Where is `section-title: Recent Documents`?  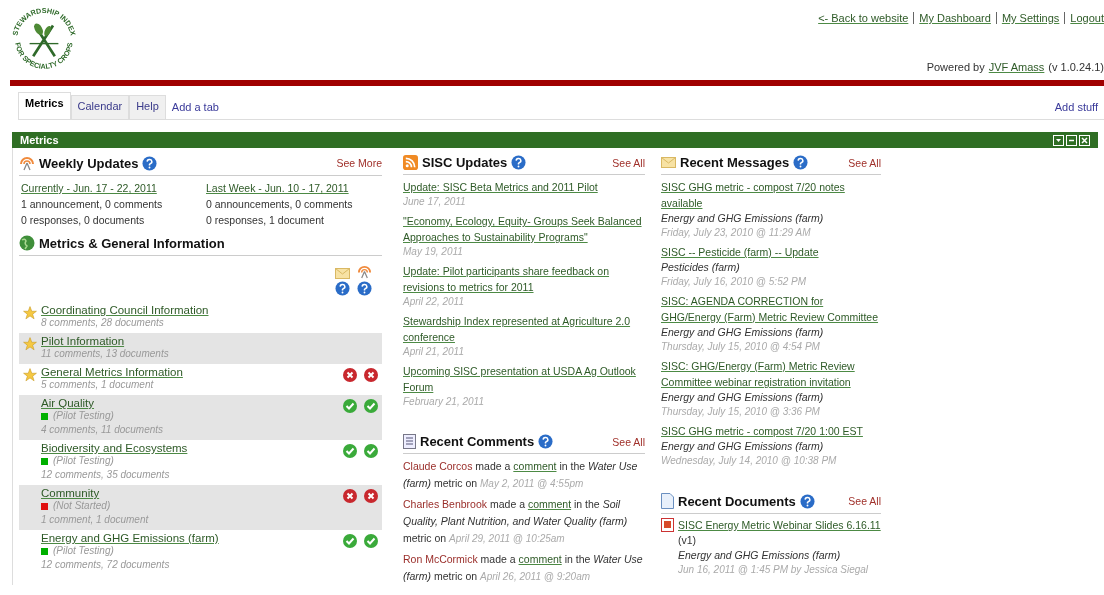
section-title: Recent Documents is located at coordinates (737, 501).